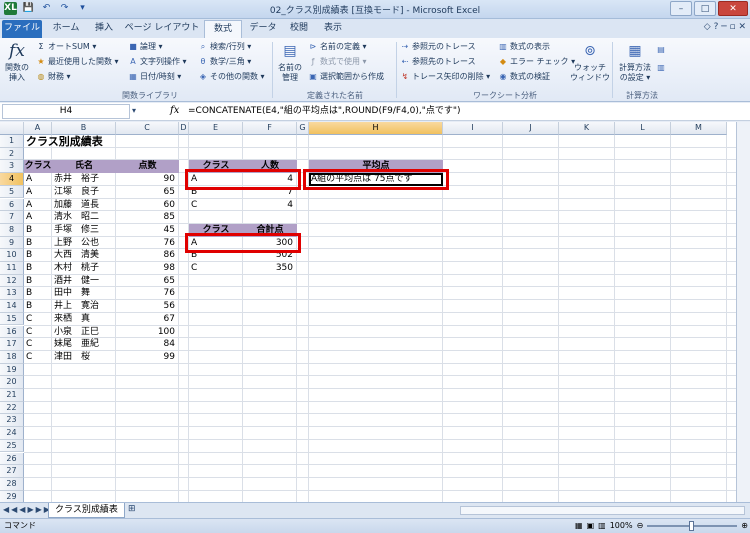 The width and height of the screenshot is (750, 533). I want to click on column-header-e: E, so click(216, 128).